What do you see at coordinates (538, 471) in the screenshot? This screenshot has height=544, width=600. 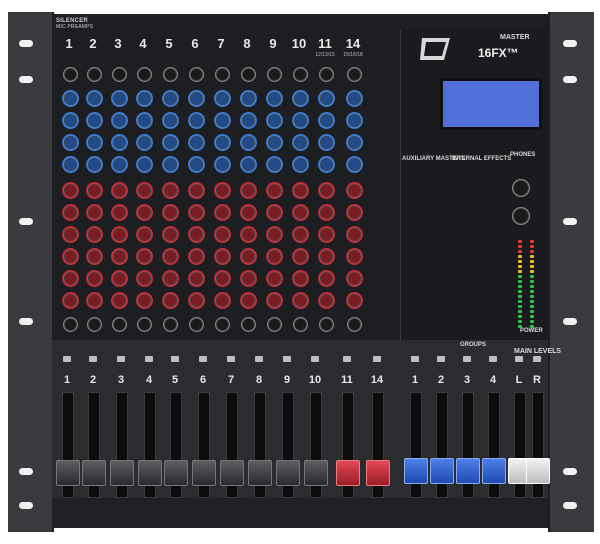 I see `main-right-fader` at bounding box center [538, 471].